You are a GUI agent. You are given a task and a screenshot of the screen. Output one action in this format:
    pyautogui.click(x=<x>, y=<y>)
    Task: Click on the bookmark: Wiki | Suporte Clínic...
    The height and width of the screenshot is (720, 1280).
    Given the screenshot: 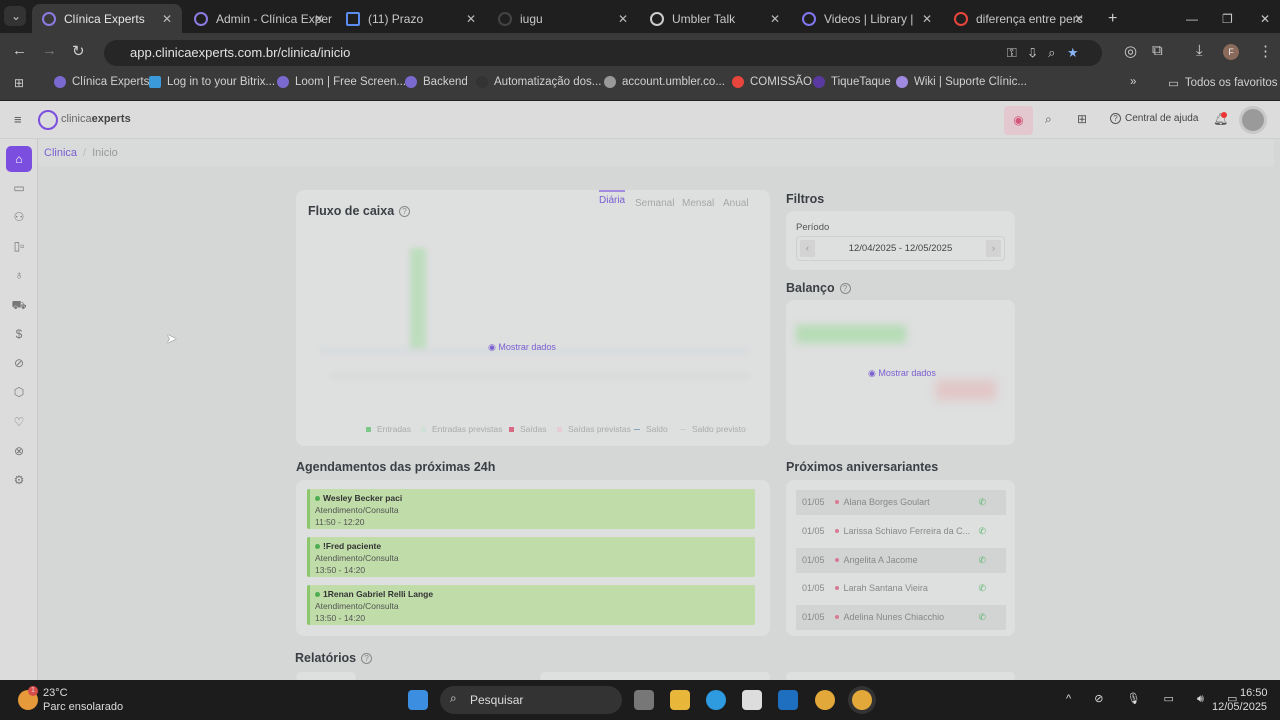 What is the action you would take?
    pyautogui.click(x=961, y=82)
    